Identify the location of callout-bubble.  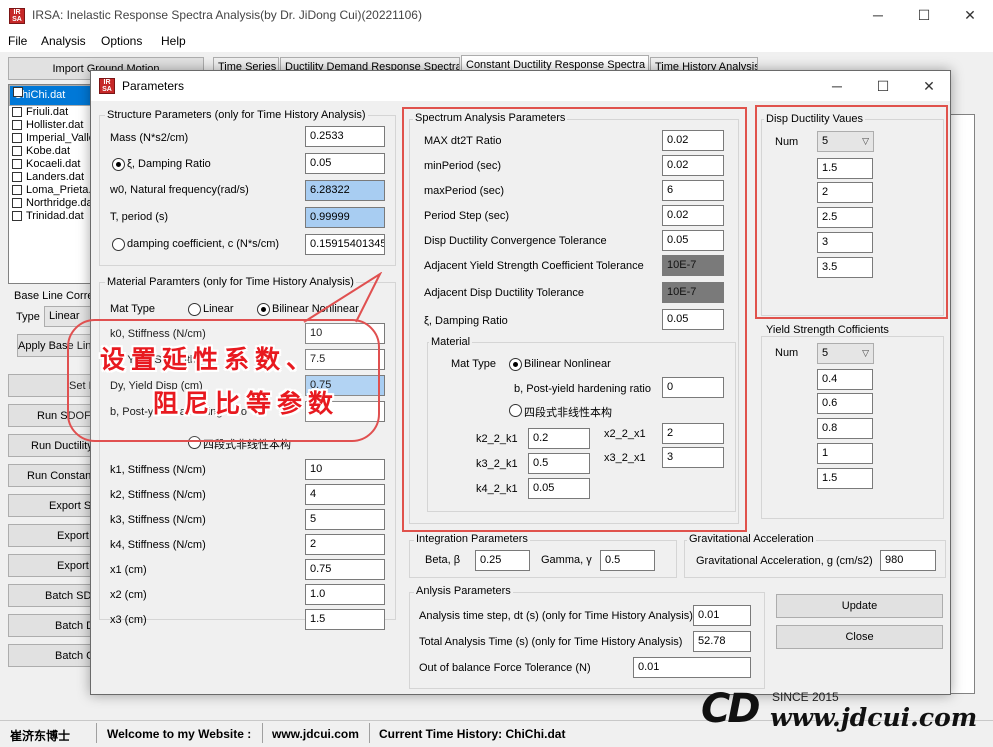
(223, 380).